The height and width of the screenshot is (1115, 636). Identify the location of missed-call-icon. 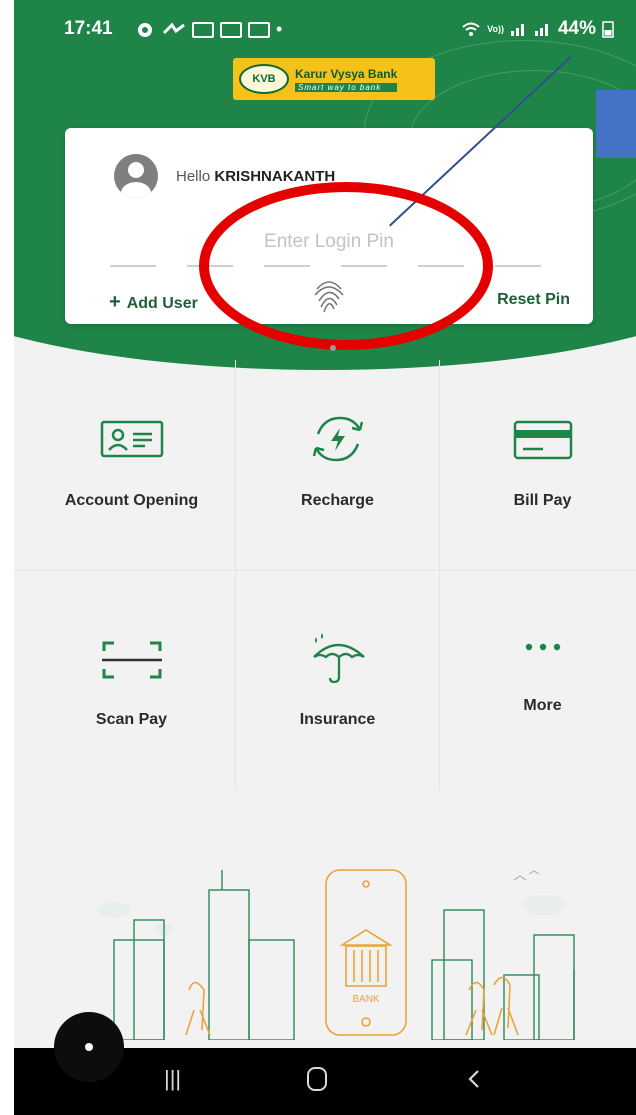
(173, 28).